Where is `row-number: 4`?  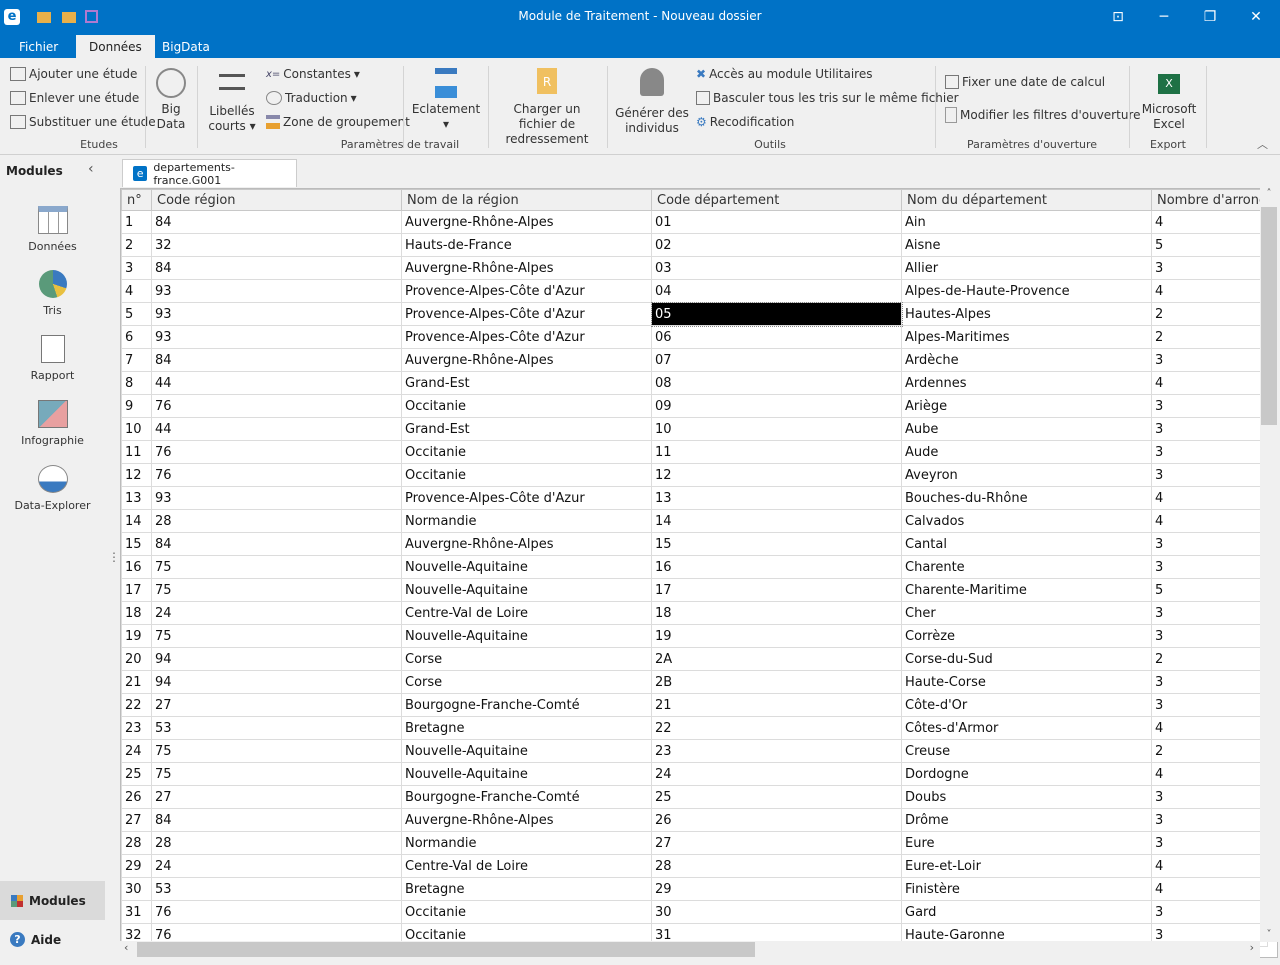
row-number: 4 is located at coordinates (136, 291).